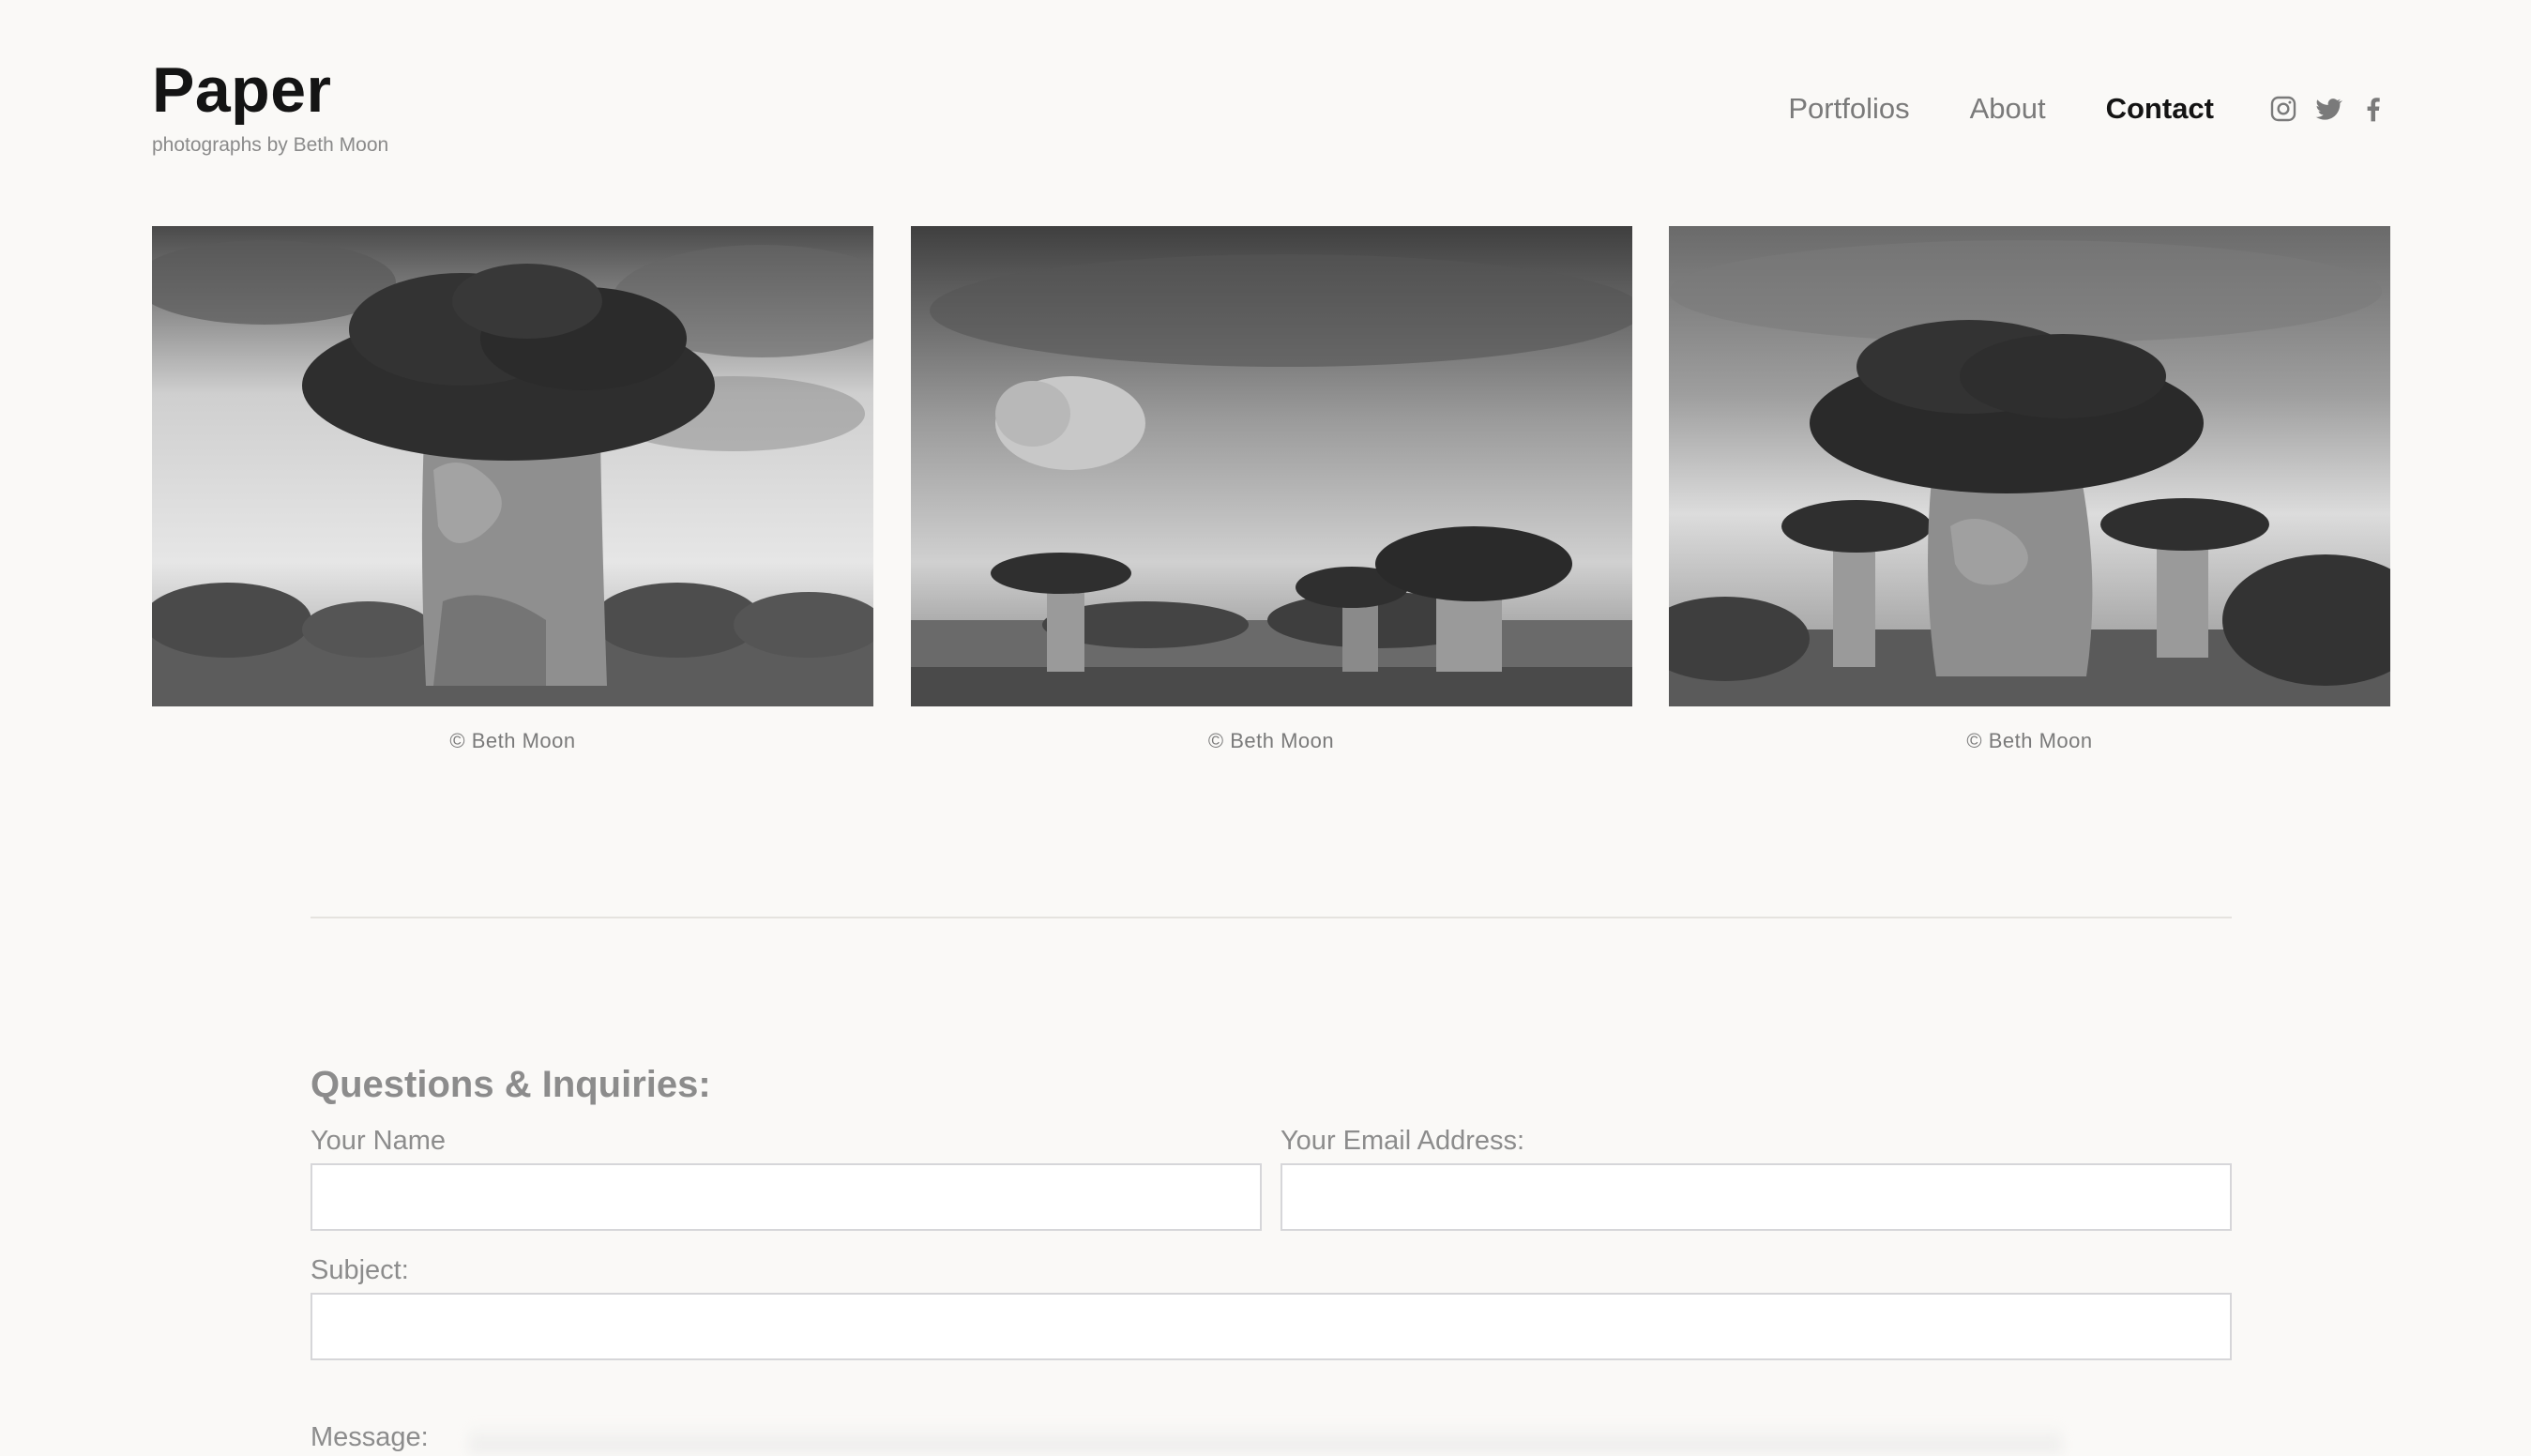 This screenshot has width=2531, height=1456. I want to click on subject-field-group: Subject:, so click(1272, 1305).